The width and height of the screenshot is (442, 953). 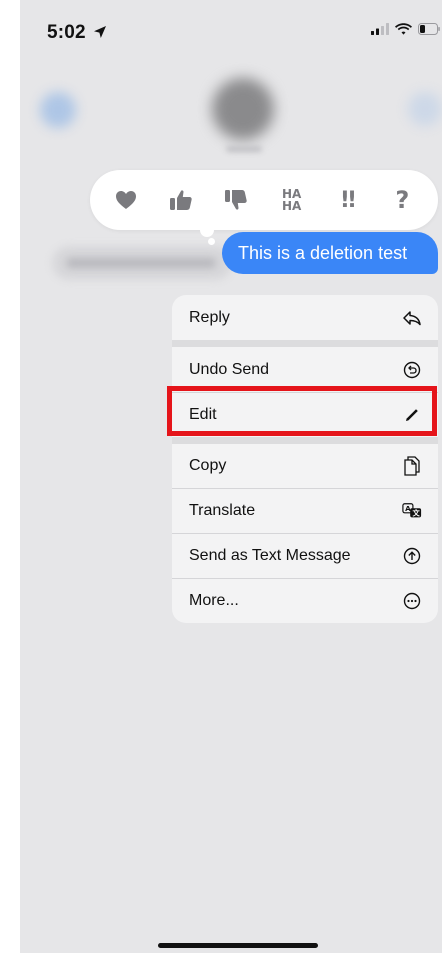 I want to click on menu-item-copy: Copy, so click(x=305, y=466).